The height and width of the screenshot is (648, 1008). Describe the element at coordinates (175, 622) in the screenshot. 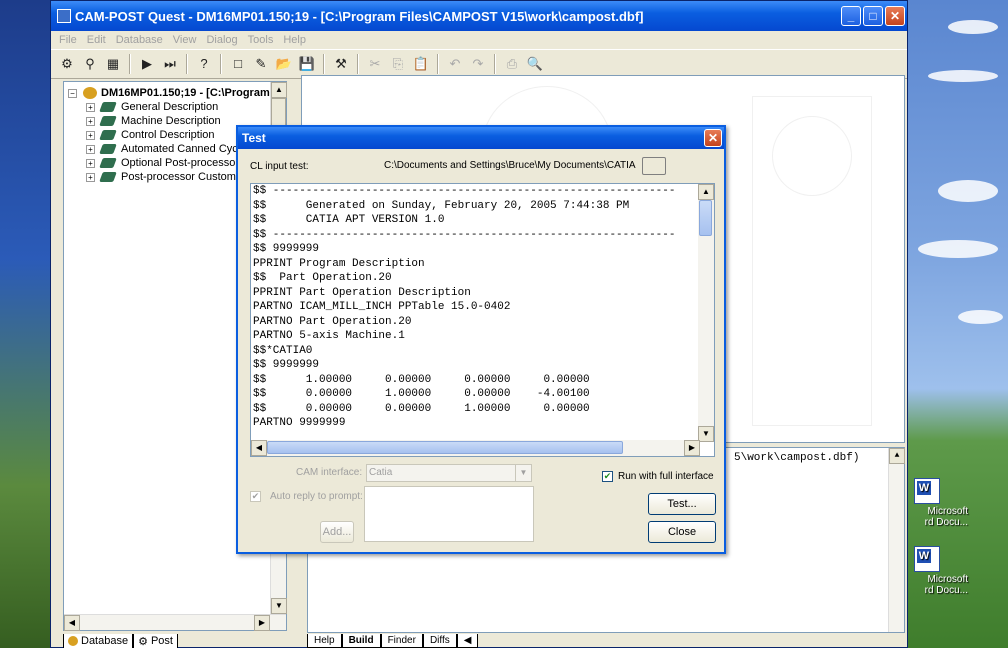

I see `tree-horizontal-scrollbar: ◀ ▶` at that location.